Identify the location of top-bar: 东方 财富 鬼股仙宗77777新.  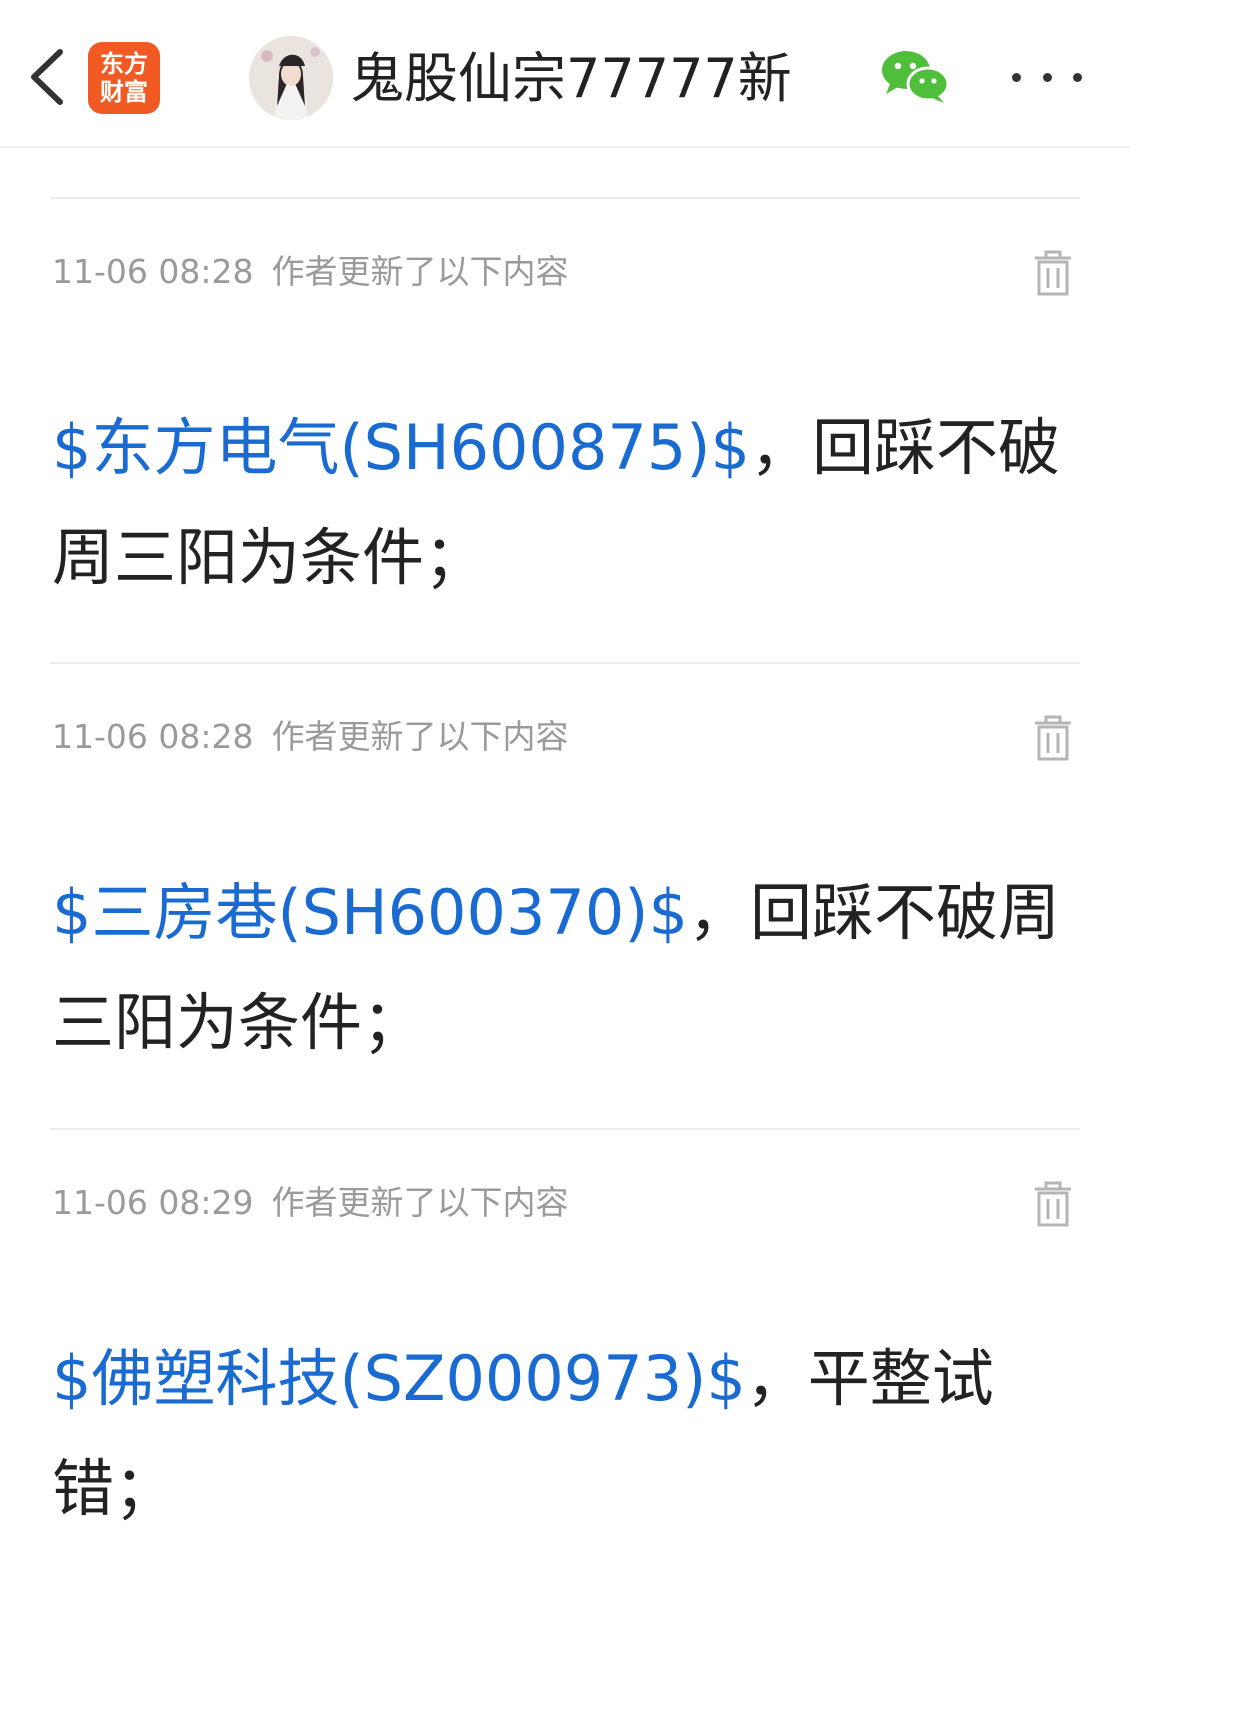
(565, 74).